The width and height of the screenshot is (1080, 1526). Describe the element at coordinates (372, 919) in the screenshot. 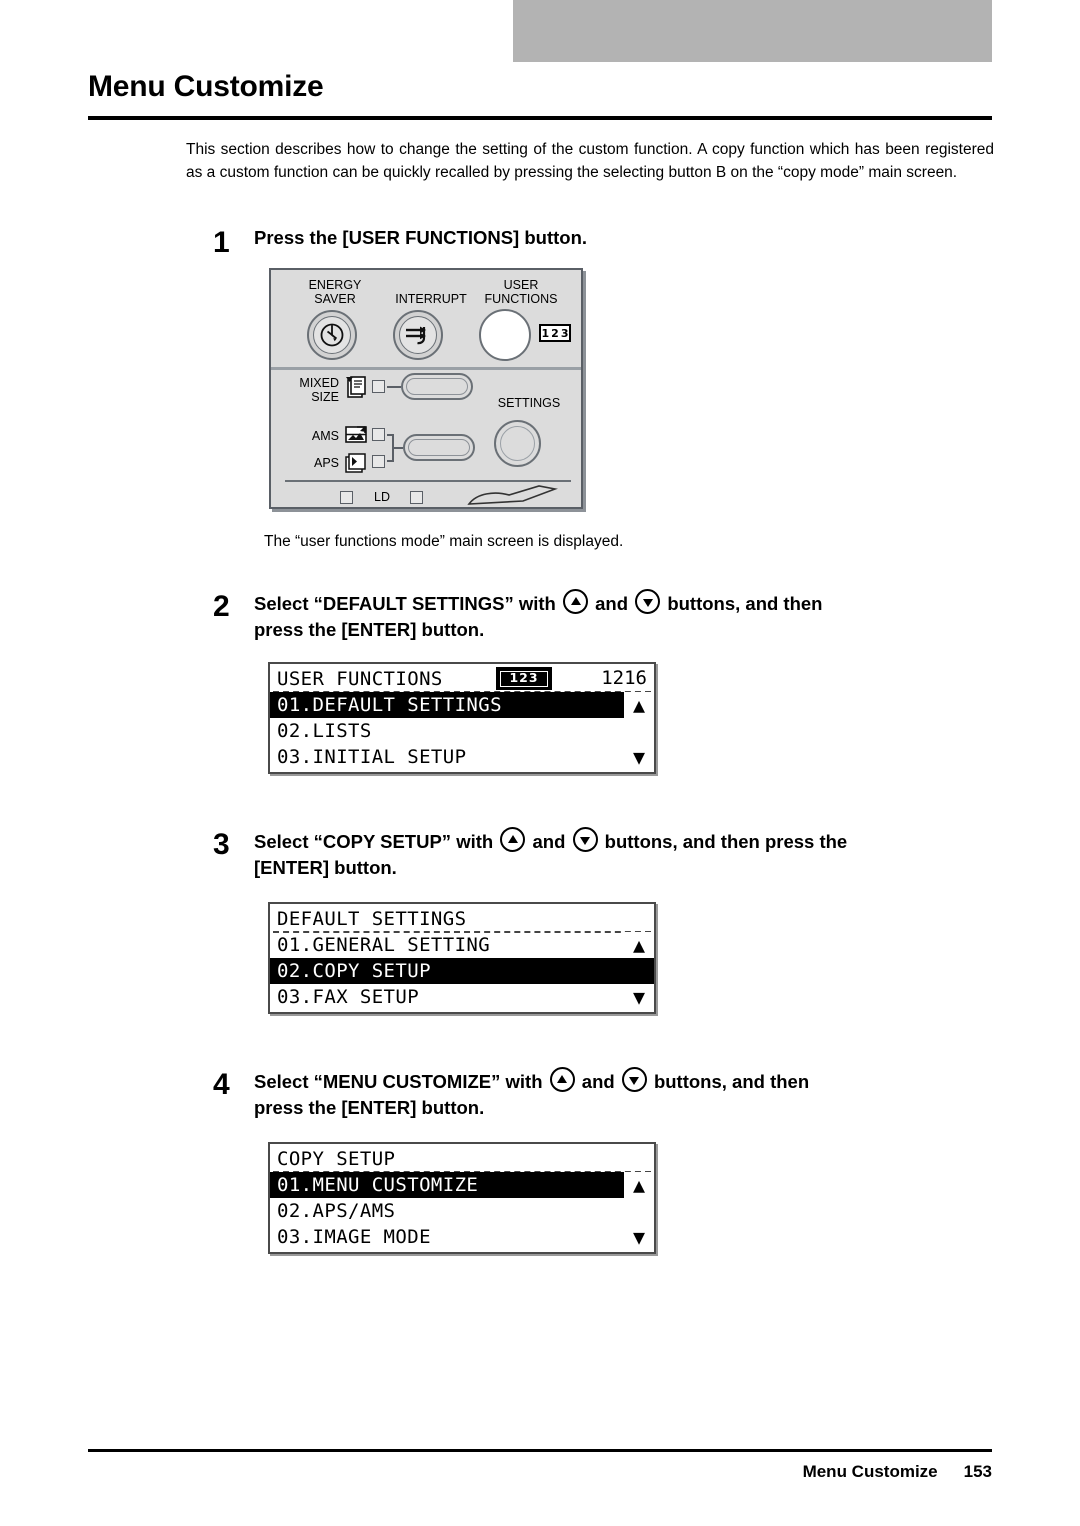

I see `lcd2-title: DEFAULT SETTINGS` at that location.